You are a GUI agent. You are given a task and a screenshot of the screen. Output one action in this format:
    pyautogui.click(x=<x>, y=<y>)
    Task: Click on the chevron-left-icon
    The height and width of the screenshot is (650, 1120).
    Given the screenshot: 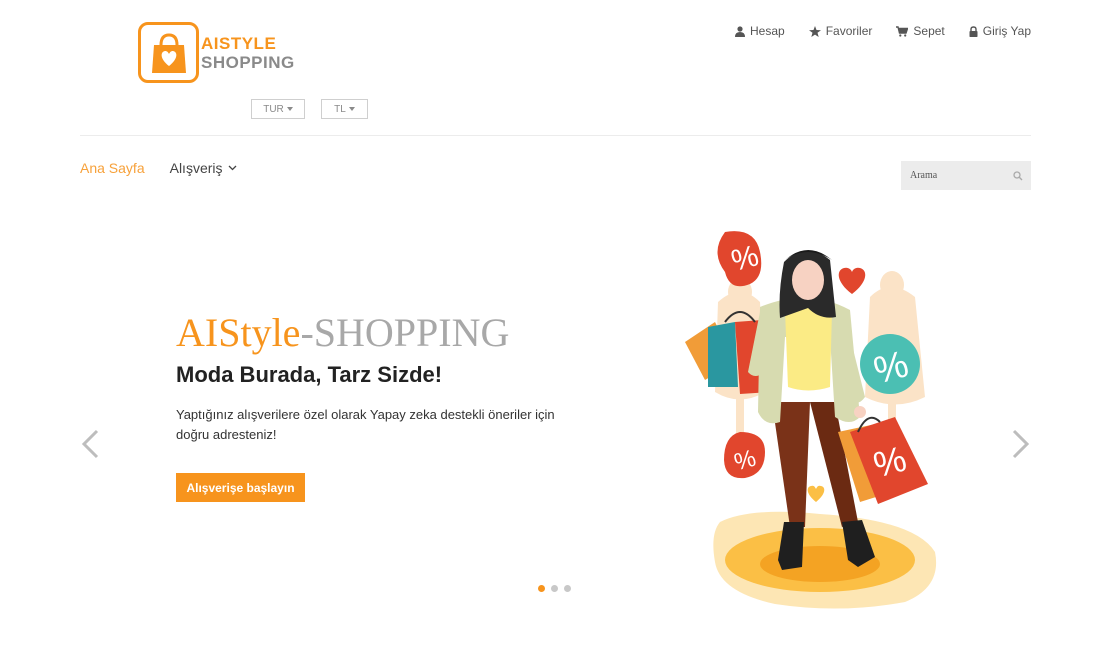 What is the action you would take?
    pyautogui.click(x=90, y=444)
    